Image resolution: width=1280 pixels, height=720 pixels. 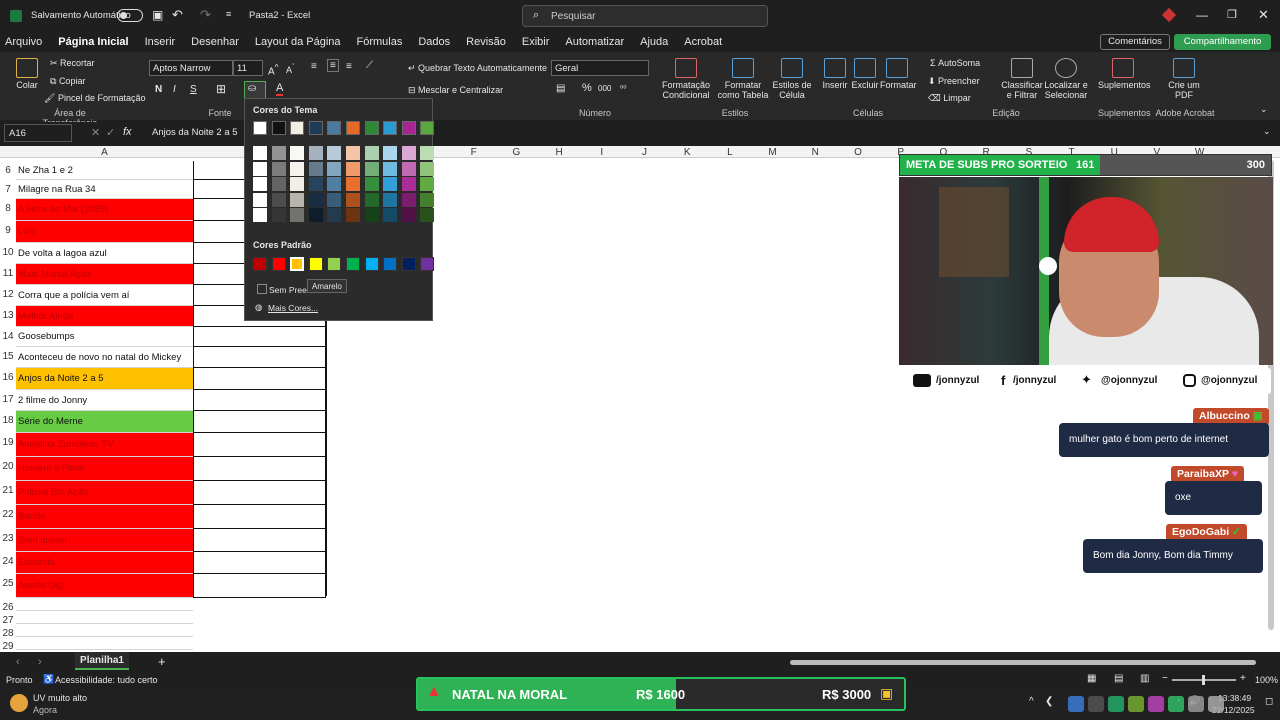 I want to click on table-row: Melhor Ainda, so click(x=104, y=316).